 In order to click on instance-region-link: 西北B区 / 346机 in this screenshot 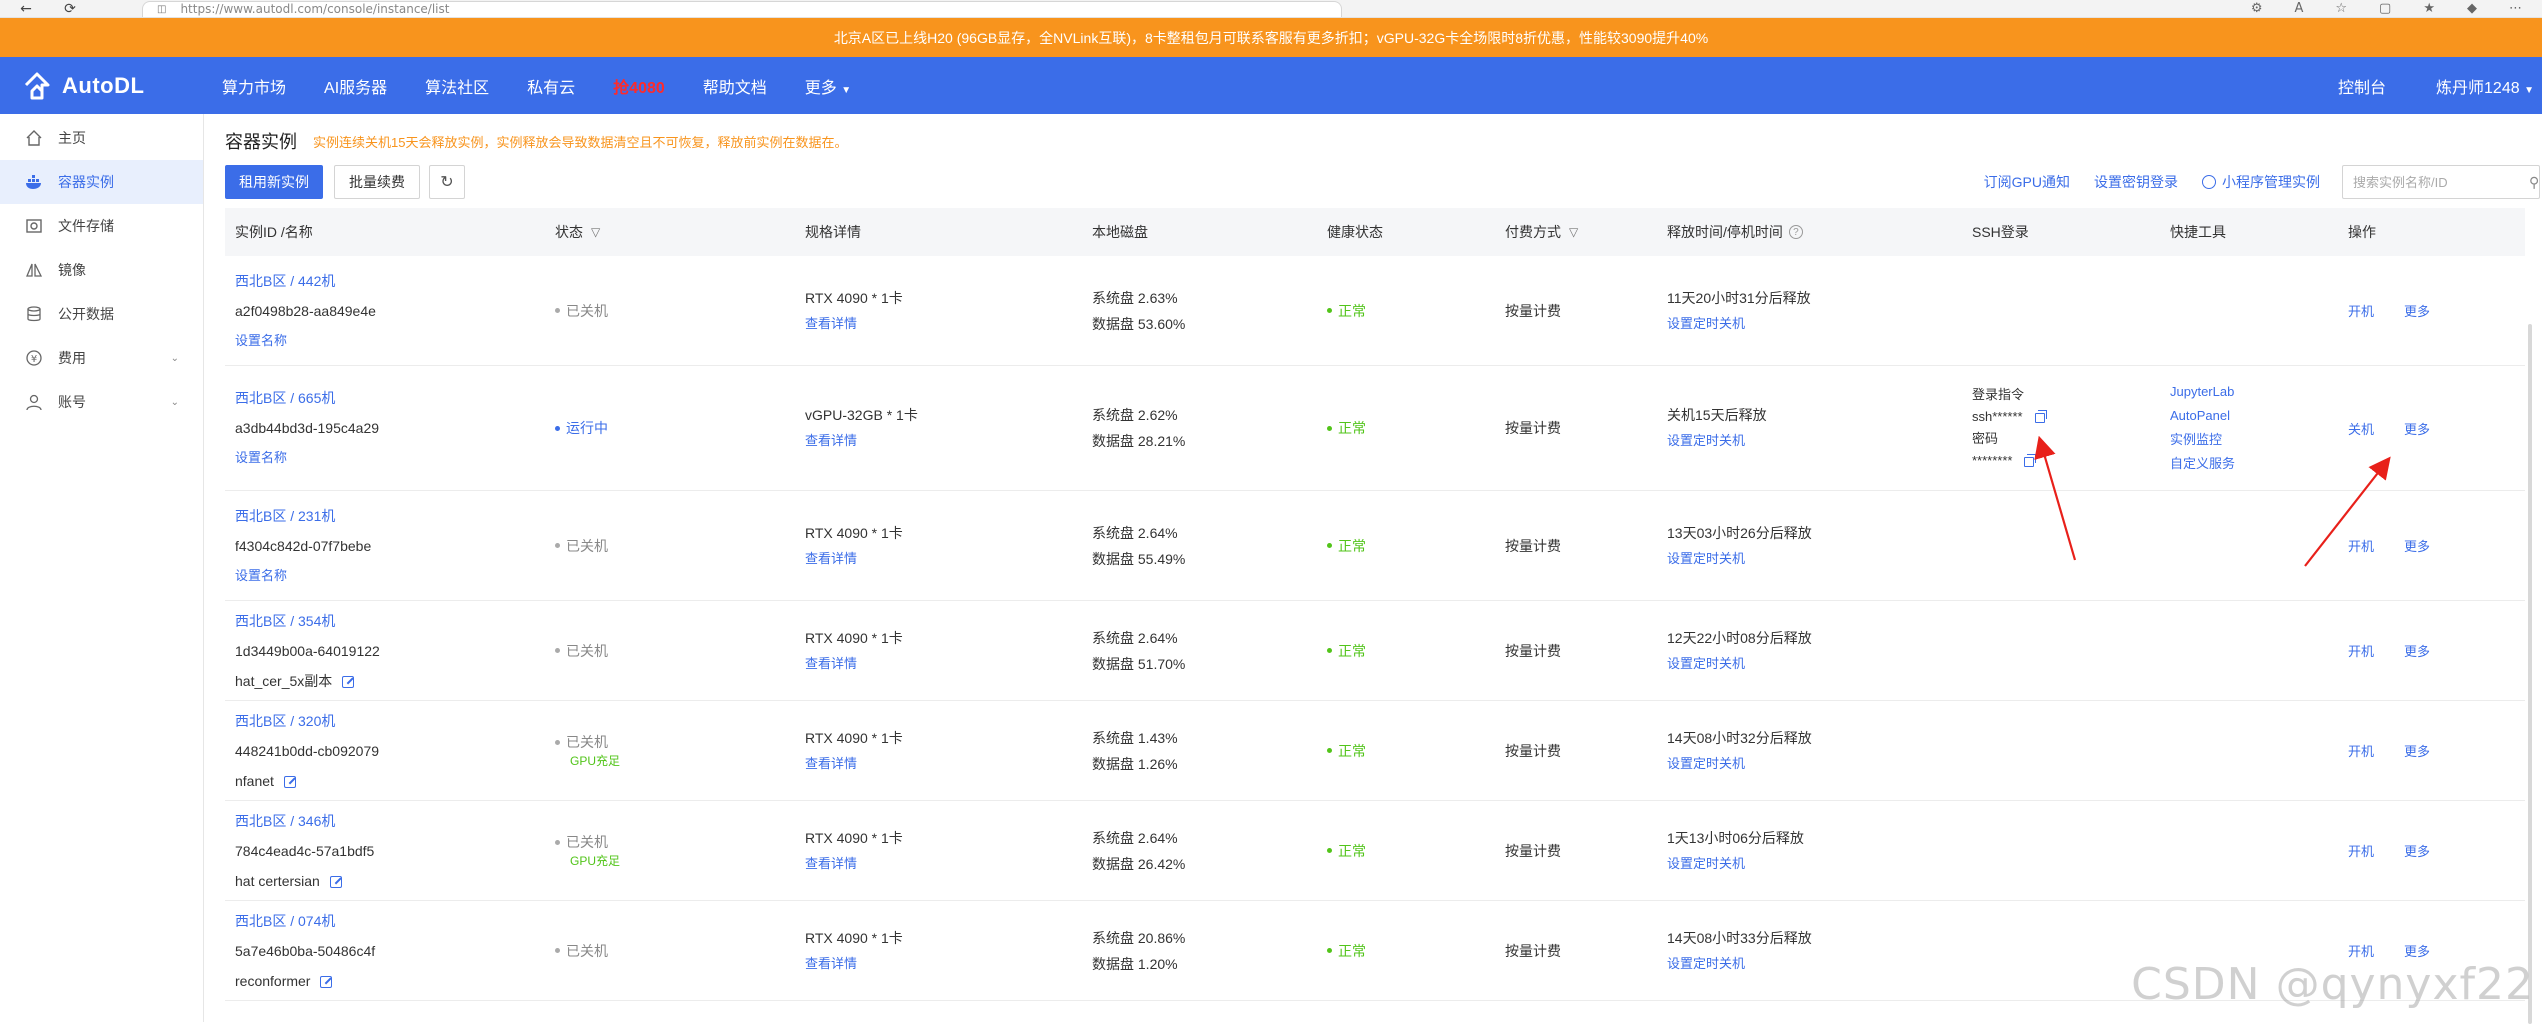, I will do `click(395, 821)`.